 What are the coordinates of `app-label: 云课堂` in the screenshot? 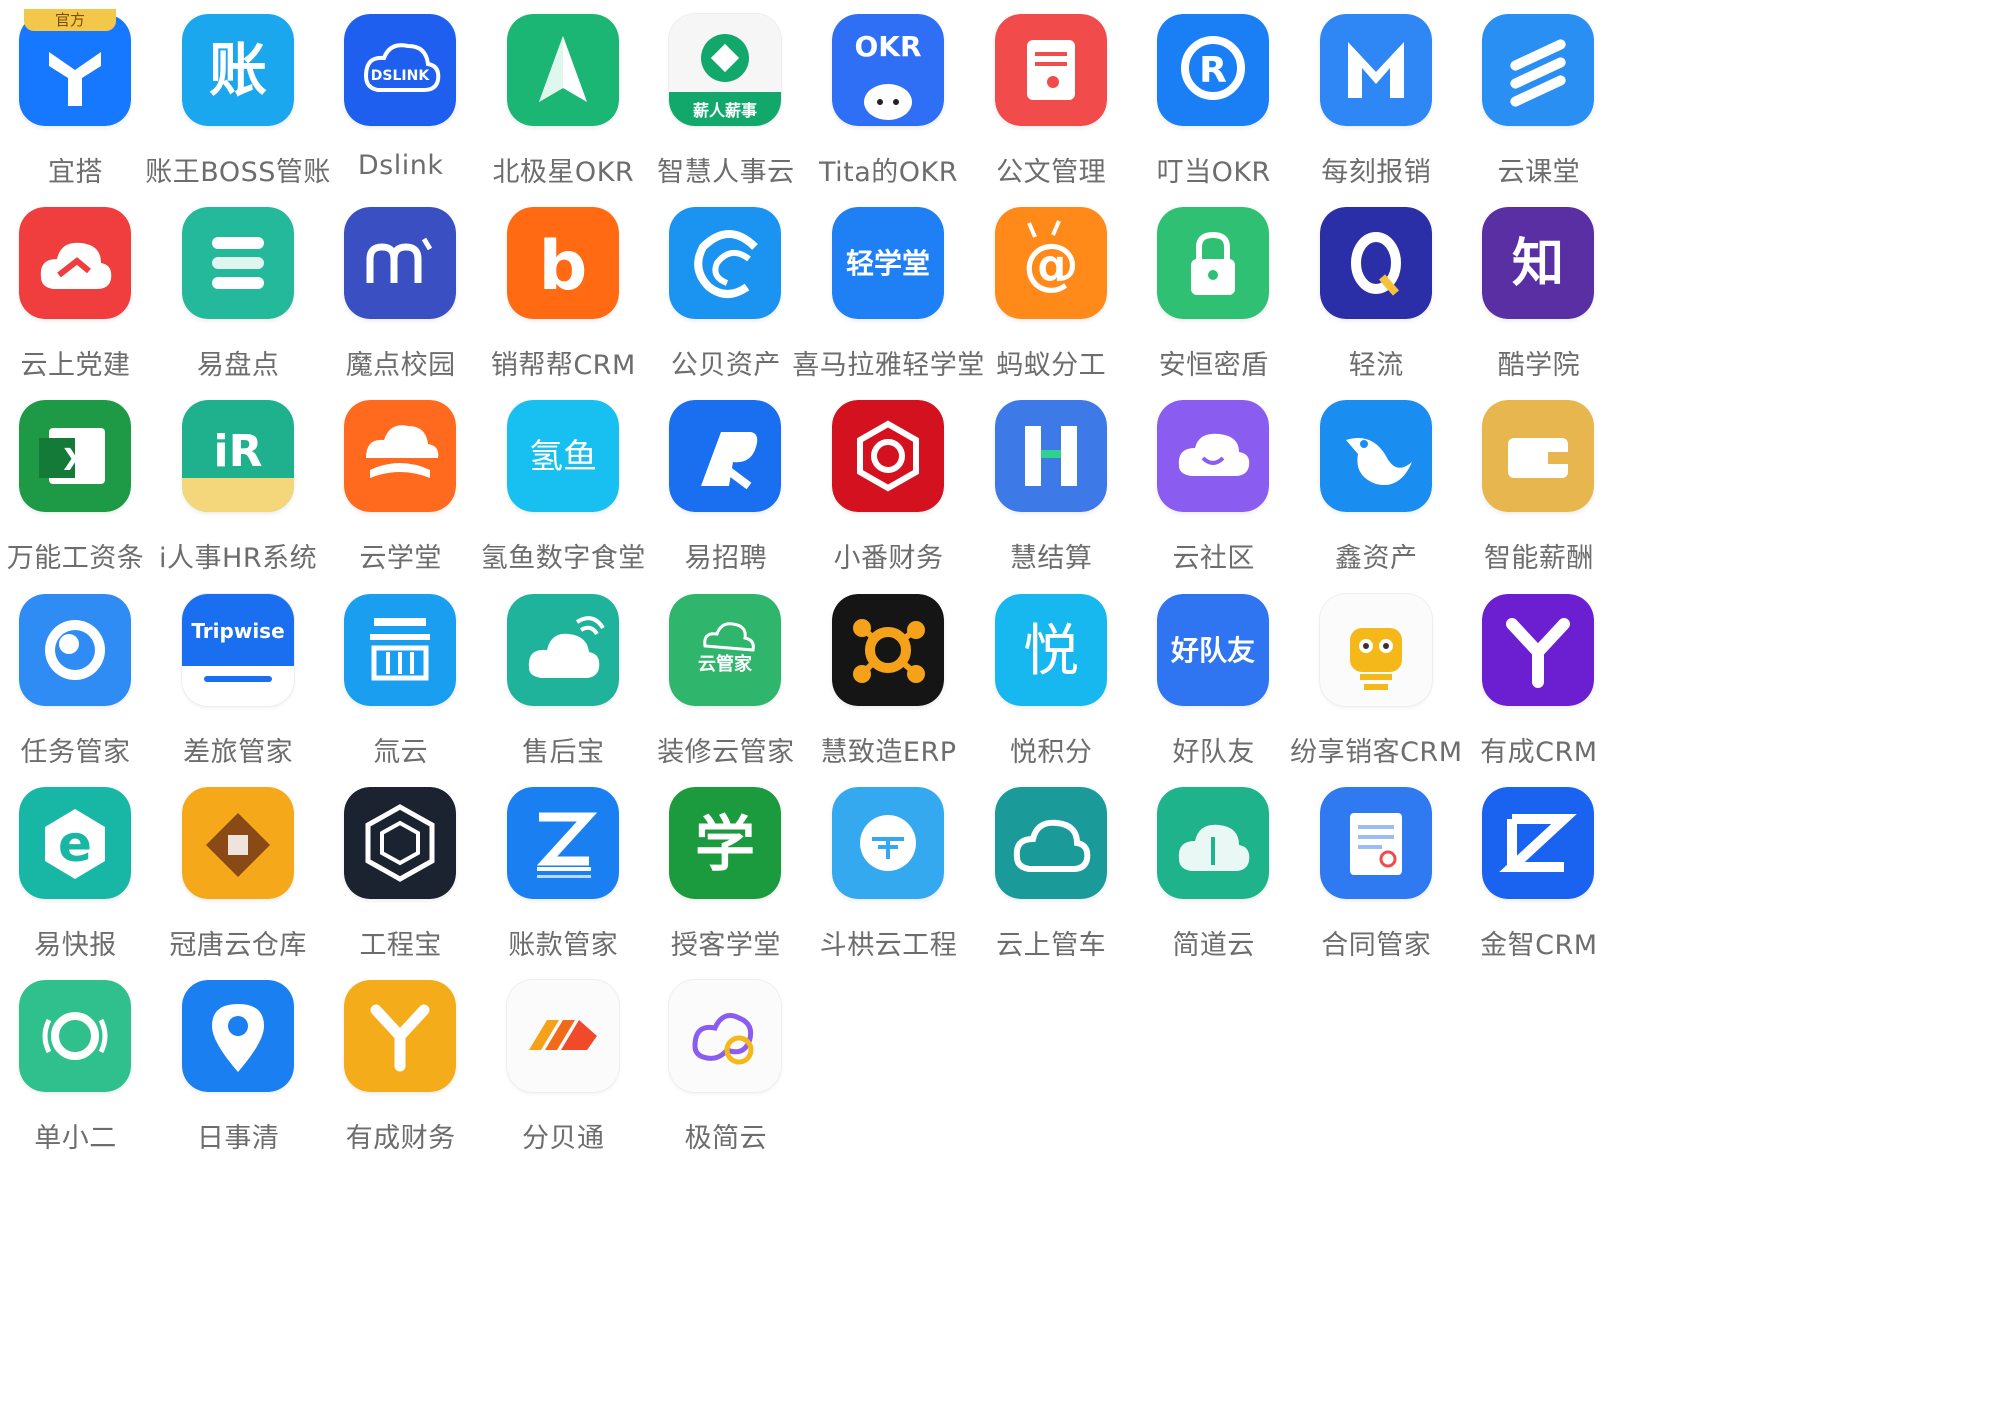 It's located at (1539, 172).